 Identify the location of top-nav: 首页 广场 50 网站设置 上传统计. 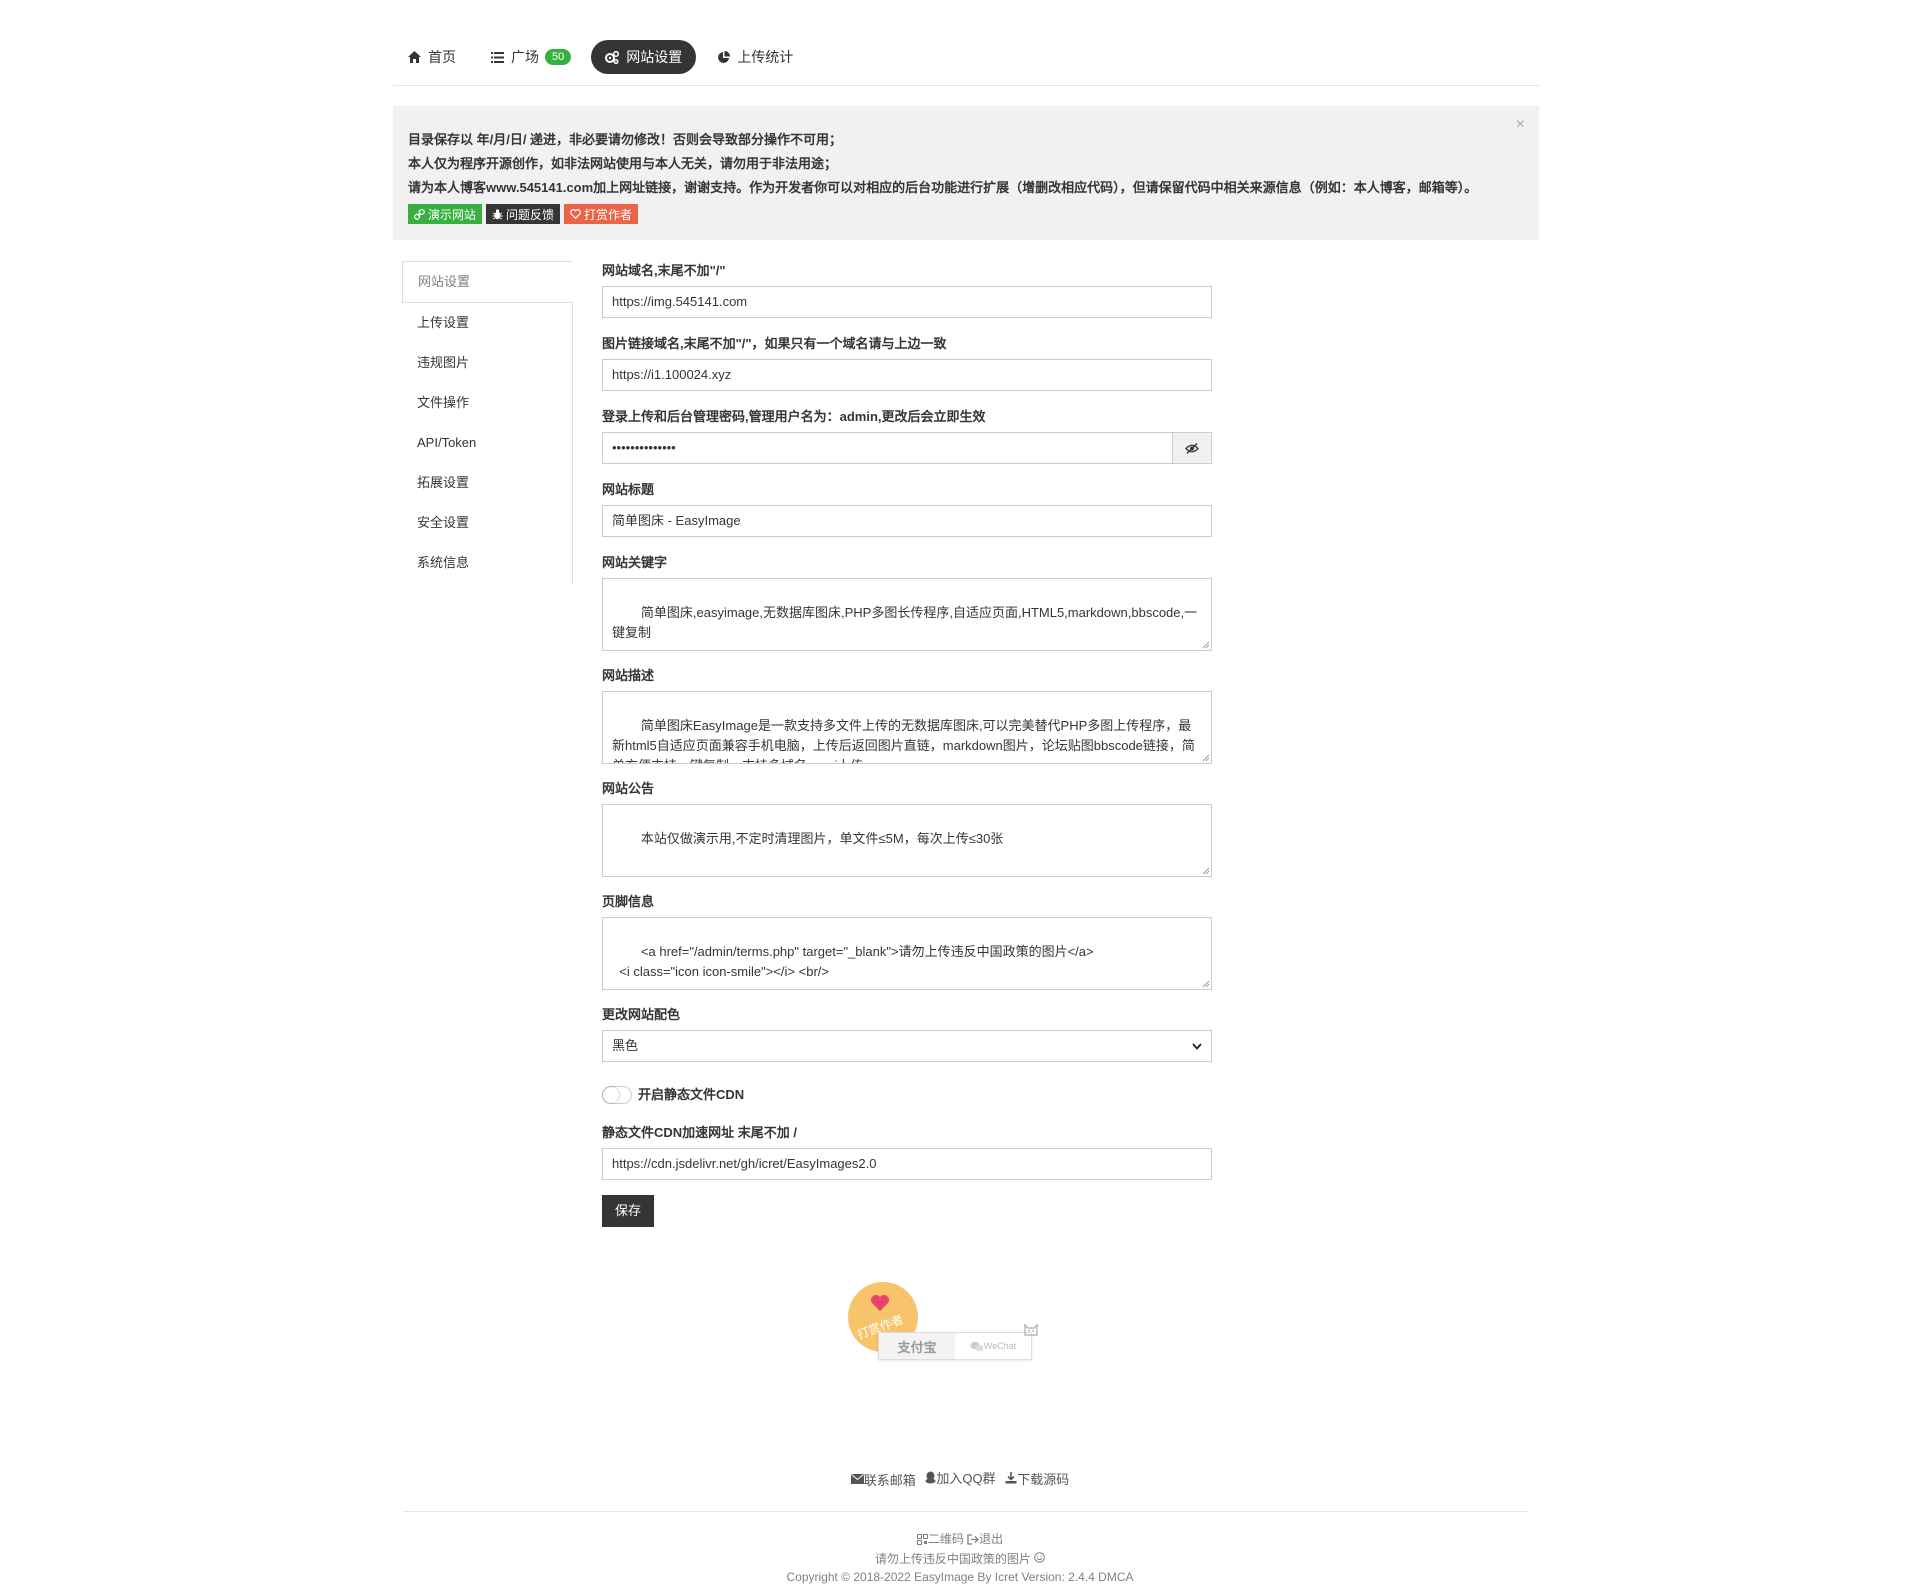
(600, 57).